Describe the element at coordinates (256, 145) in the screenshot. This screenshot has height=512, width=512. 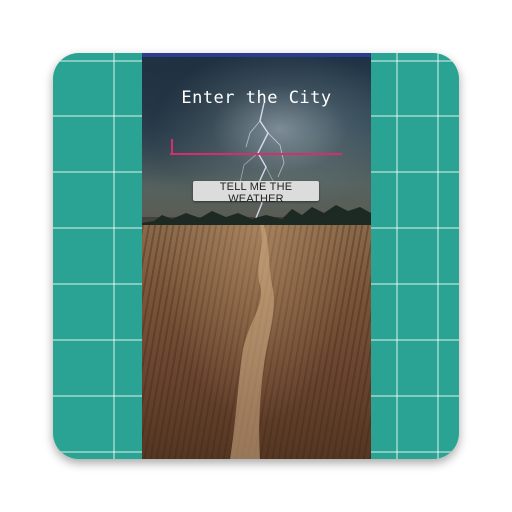
I see `city-input` at that location.